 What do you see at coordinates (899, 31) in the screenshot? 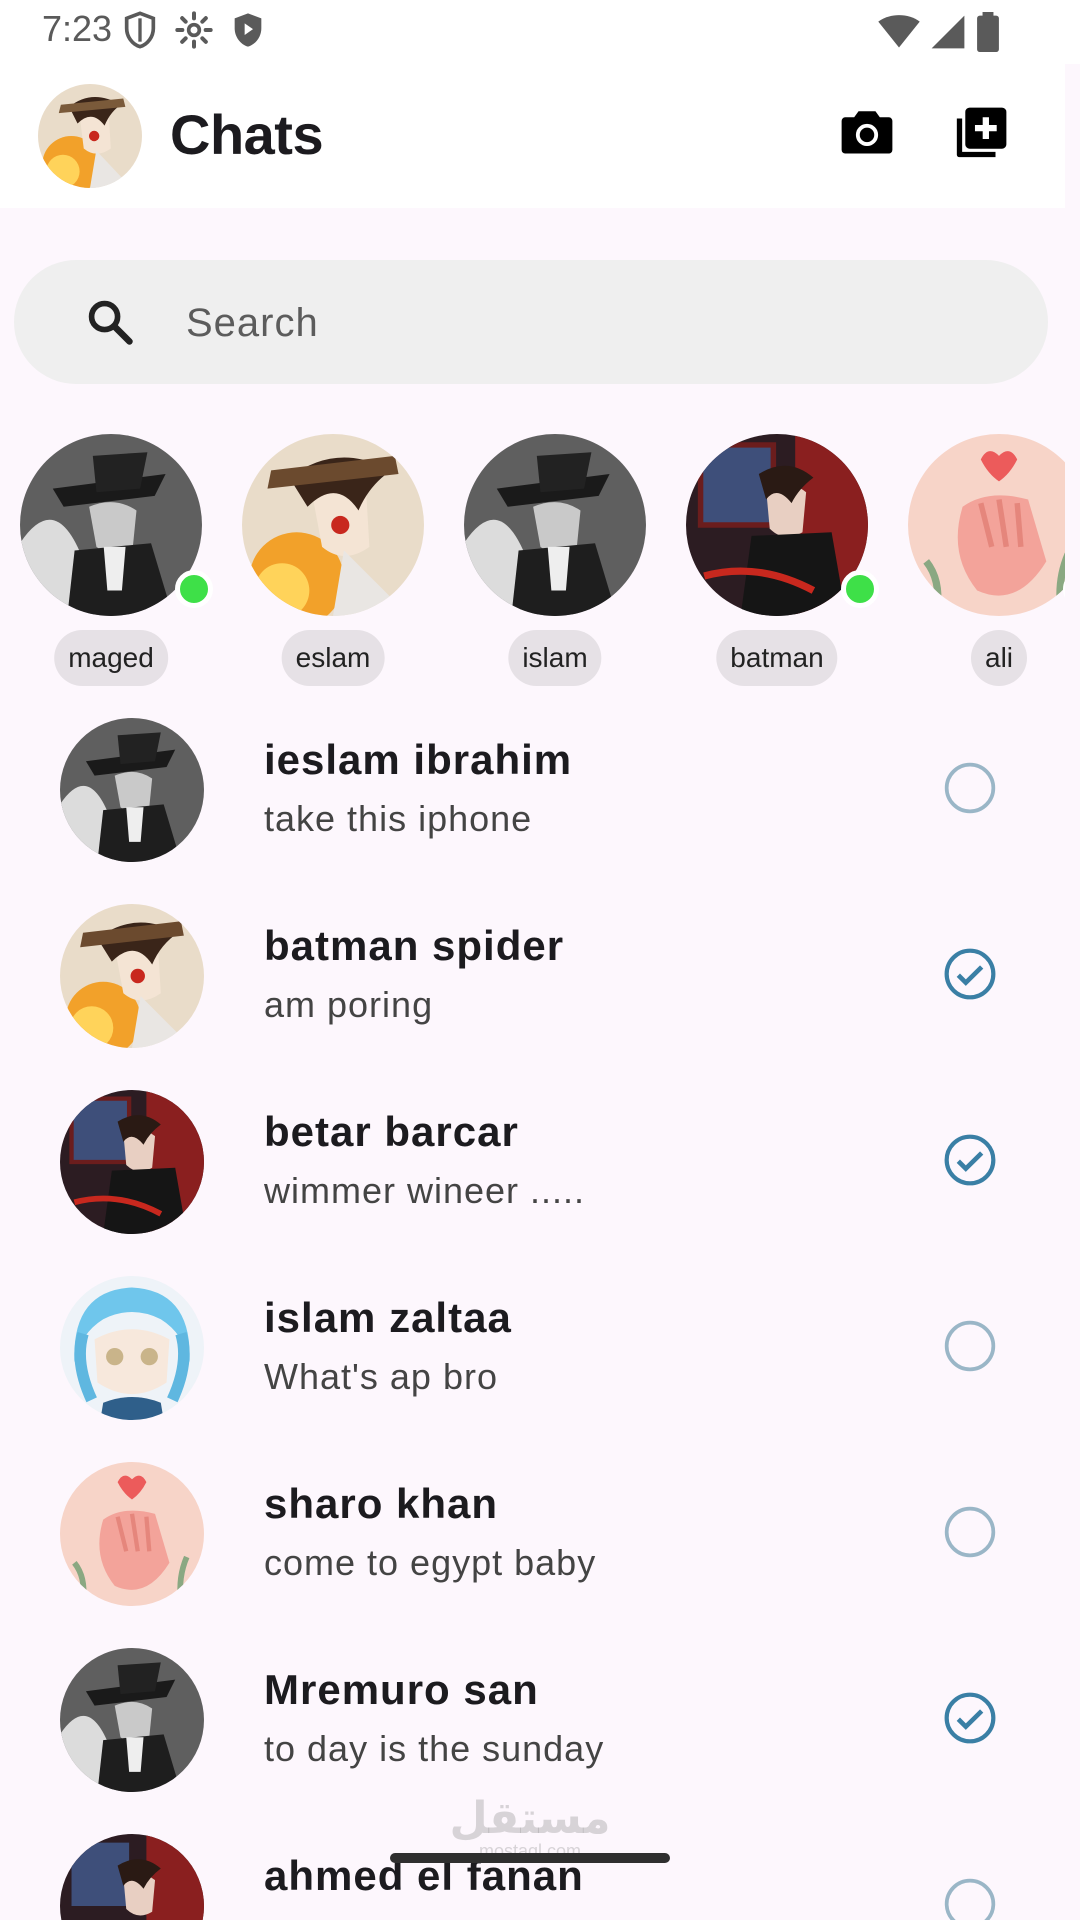
I see `wifi-icon` at bounding box center [899, 31].